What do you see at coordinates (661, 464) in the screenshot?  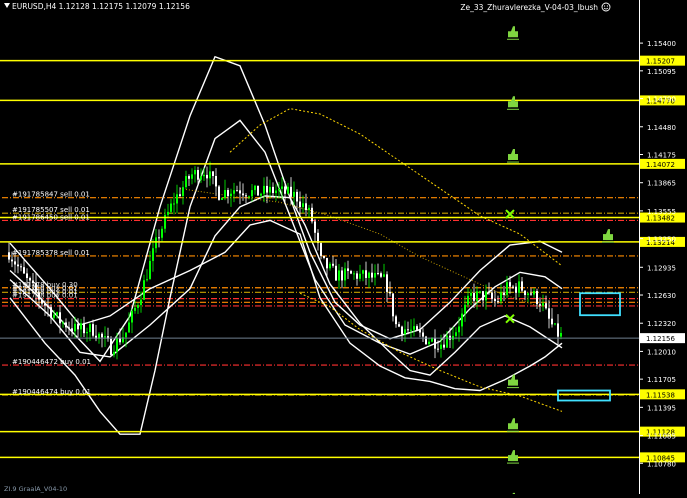 I see `price-tick-label: 1.10780` at bounding box center [661, 464].